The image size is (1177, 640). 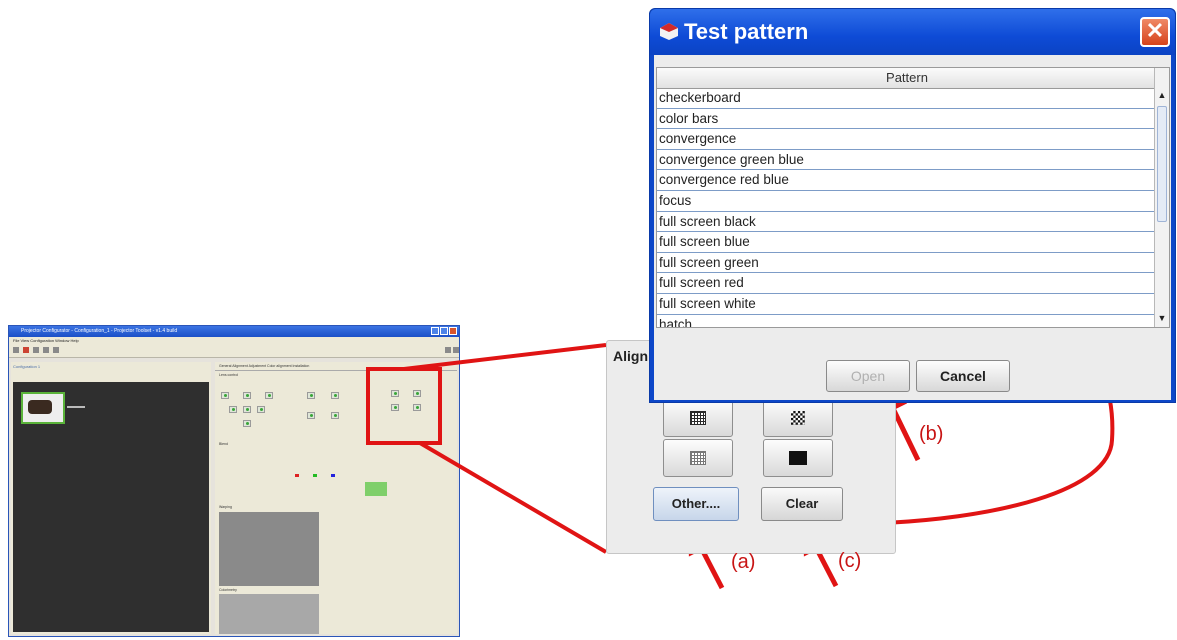 What do you see at coordinates (963, 376) in the screenshot?
I see `cancel-button: Cancel` at bounding box center [963, 376].